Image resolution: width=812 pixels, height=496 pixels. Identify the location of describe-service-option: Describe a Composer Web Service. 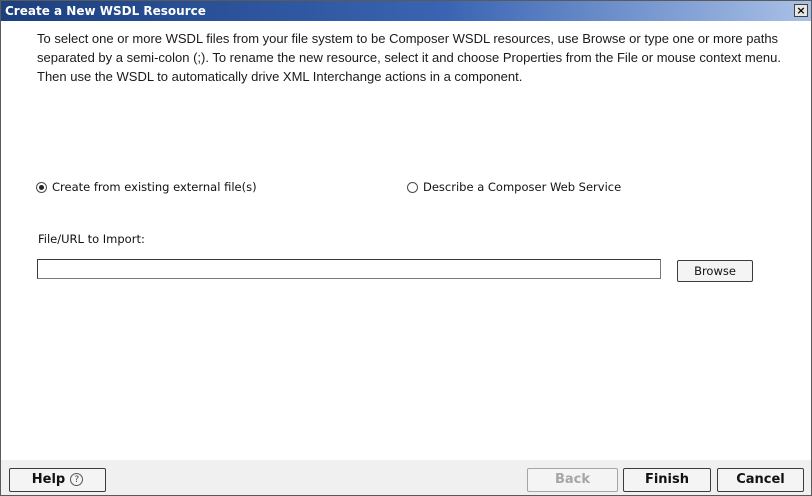
(514, 187).